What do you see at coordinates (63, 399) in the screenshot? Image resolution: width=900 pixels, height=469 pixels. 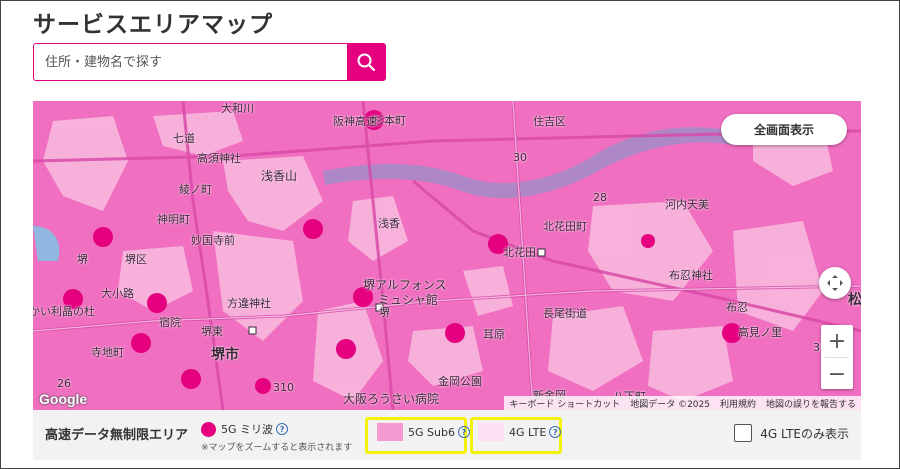 I see `google-logo: Google` at bounding box center [63, 399].